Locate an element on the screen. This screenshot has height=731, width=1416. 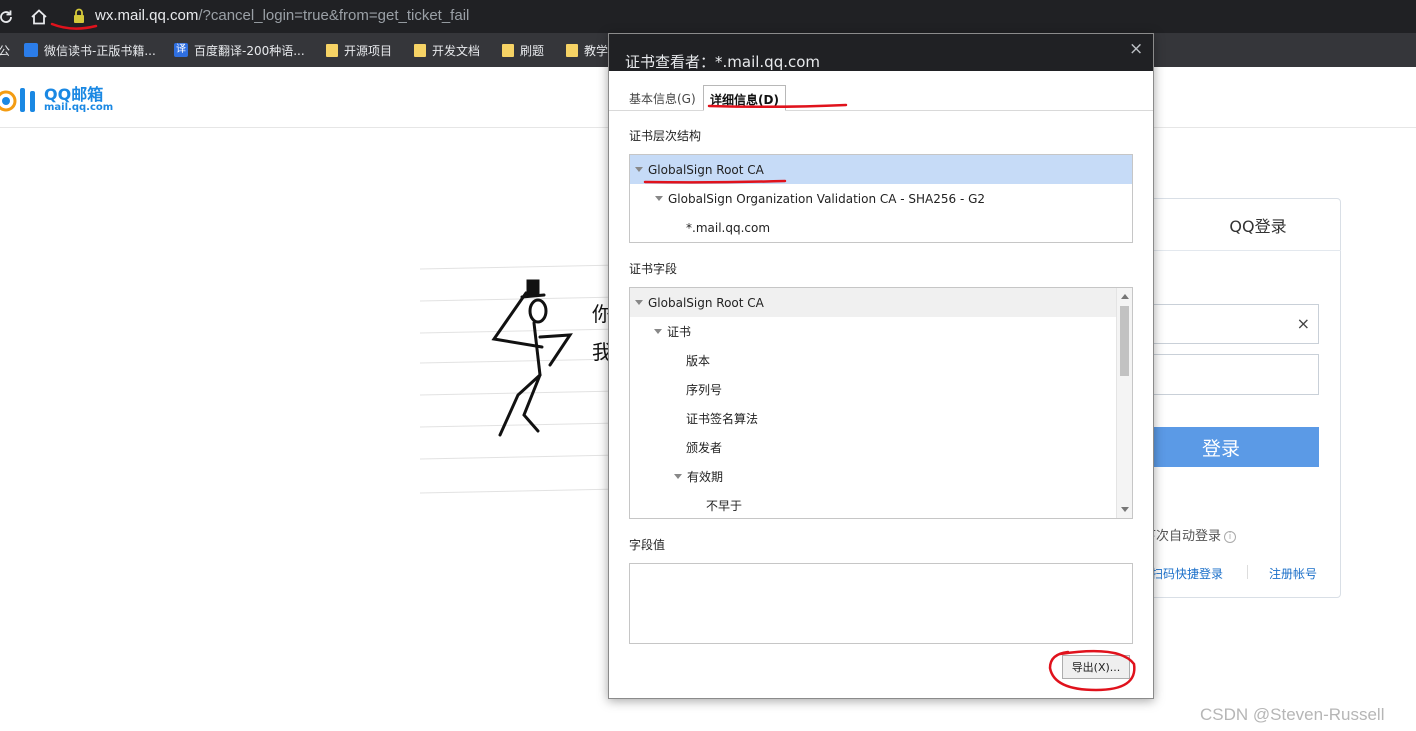
bookmark-folder: 刷题 is located at coordinates (523, 50).